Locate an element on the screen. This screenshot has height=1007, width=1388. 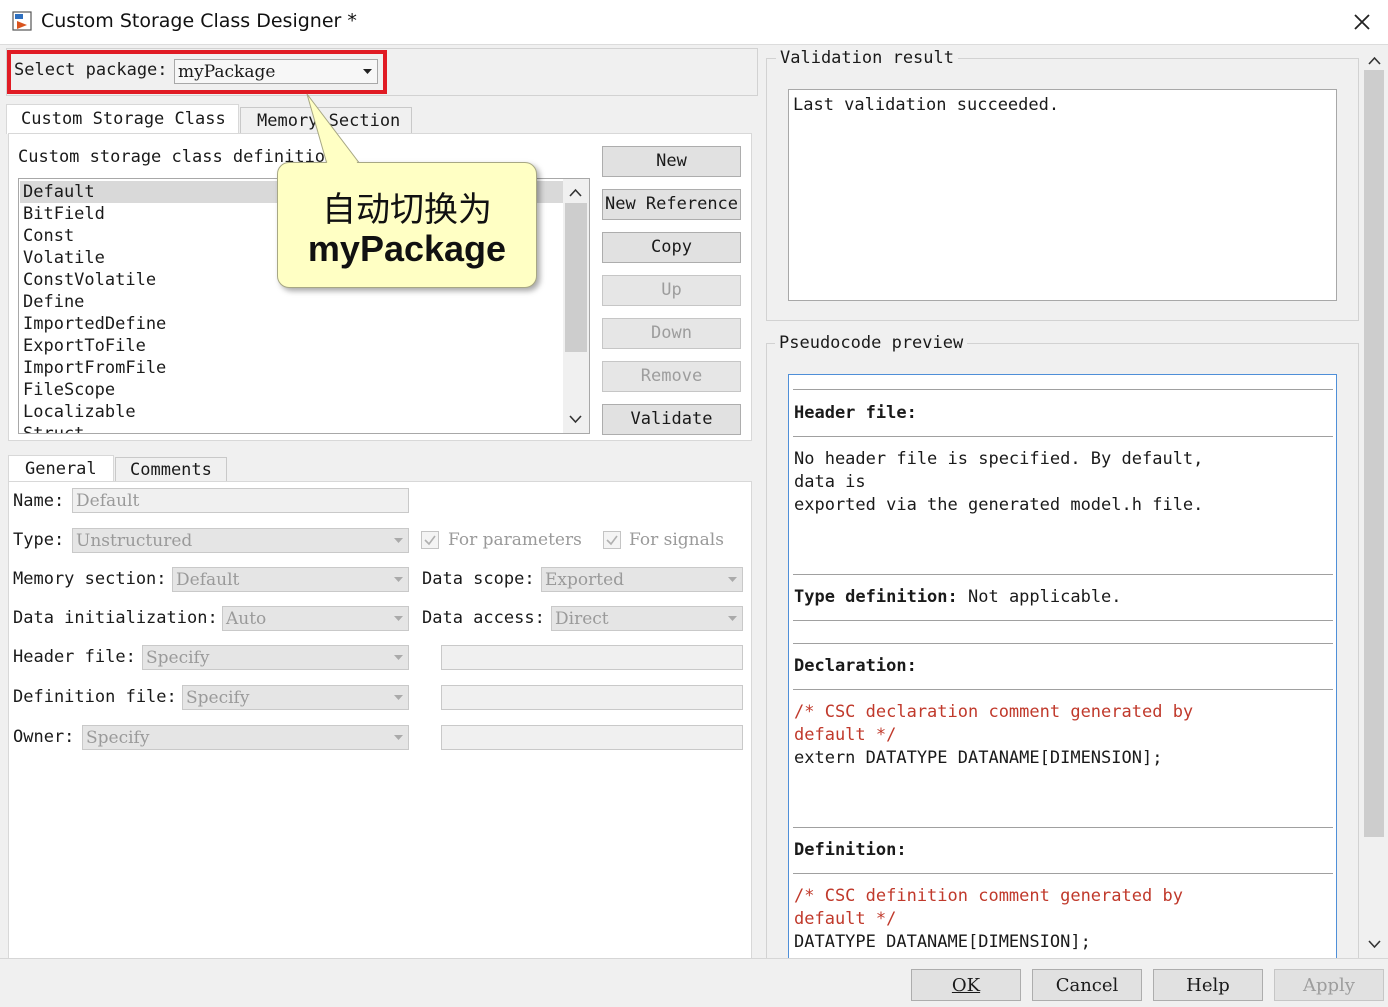
list-item: ExportToFile is located at coordinates (84, 346).